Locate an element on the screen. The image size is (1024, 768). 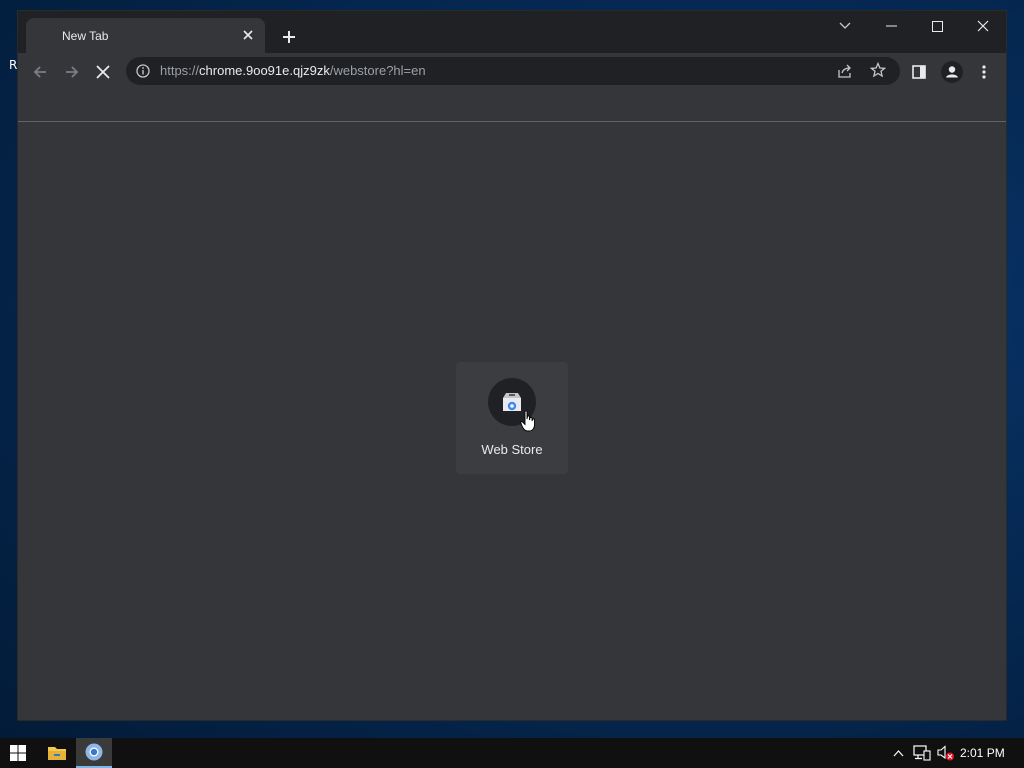
site-info-icon is located at coordinates (143, 73).